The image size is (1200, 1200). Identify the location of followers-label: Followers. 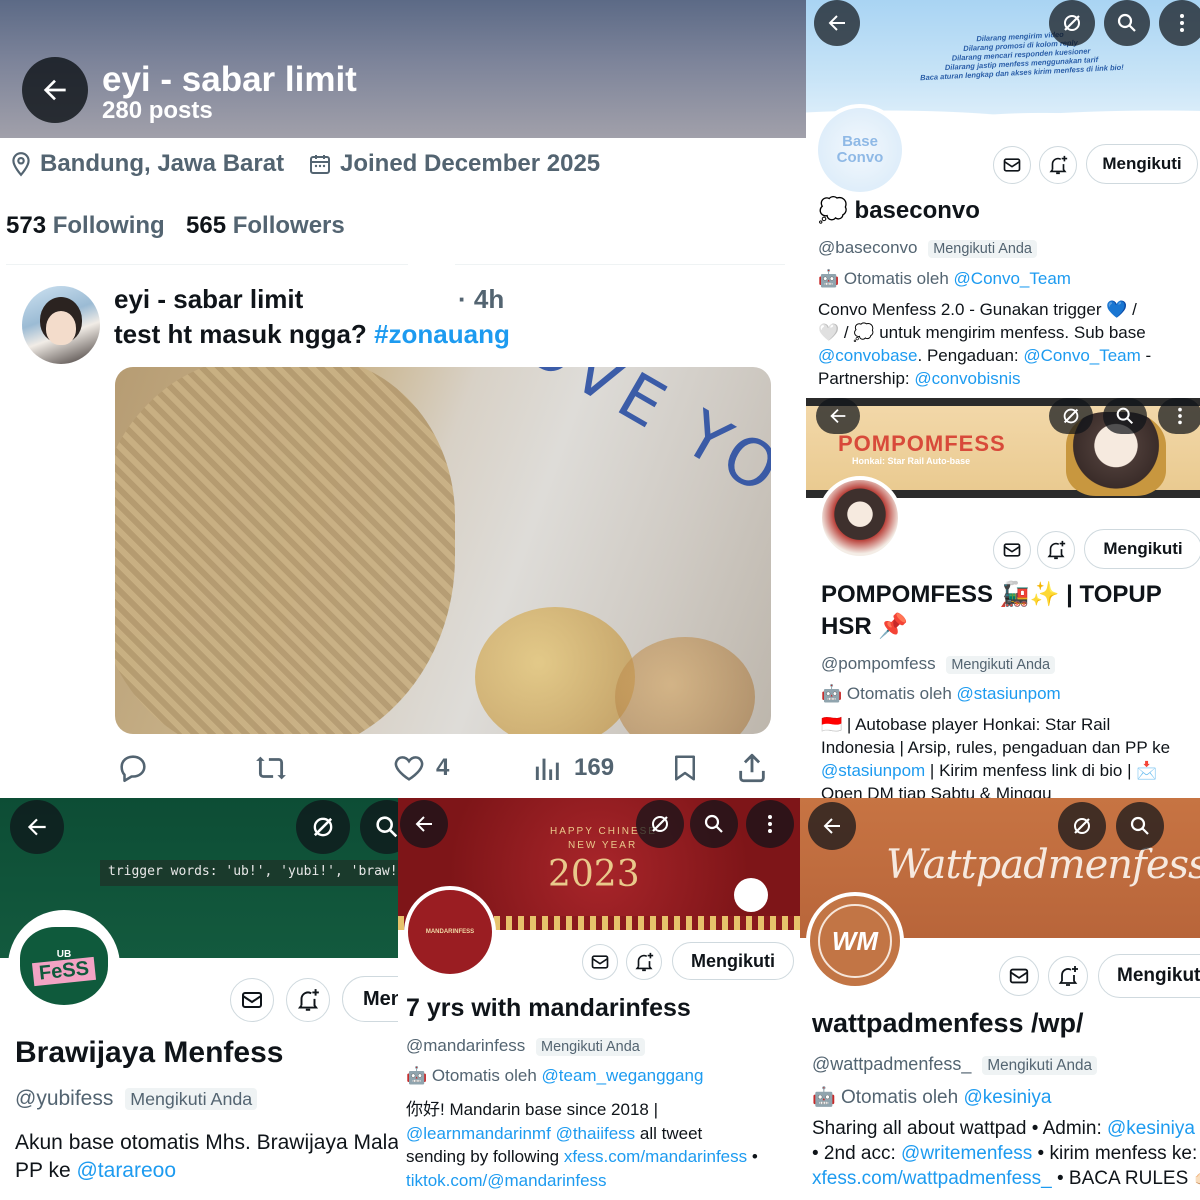
(288, 225).